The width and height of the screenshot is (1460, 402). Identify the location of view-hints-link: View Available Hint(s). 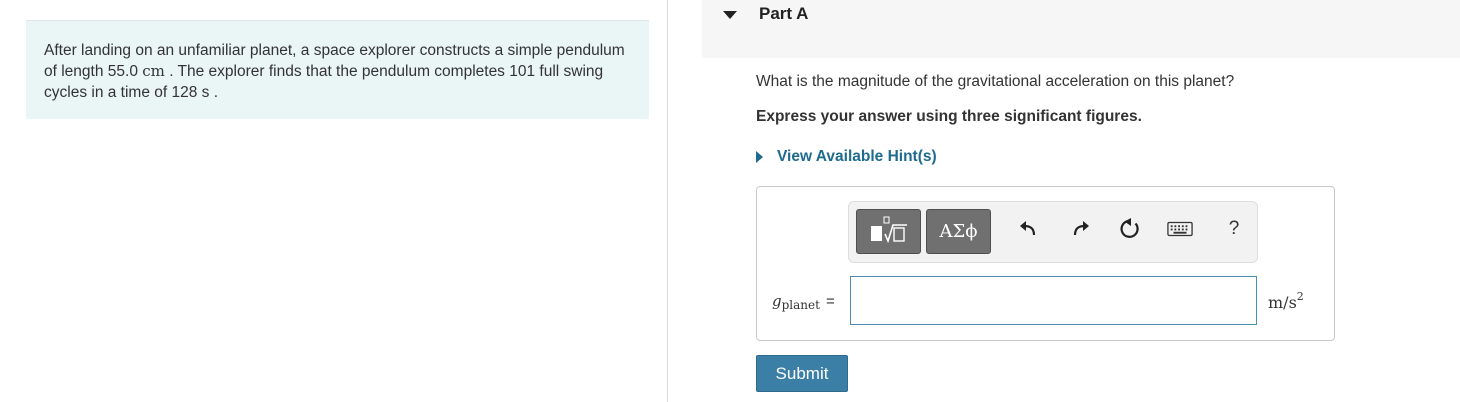
(846, 157).